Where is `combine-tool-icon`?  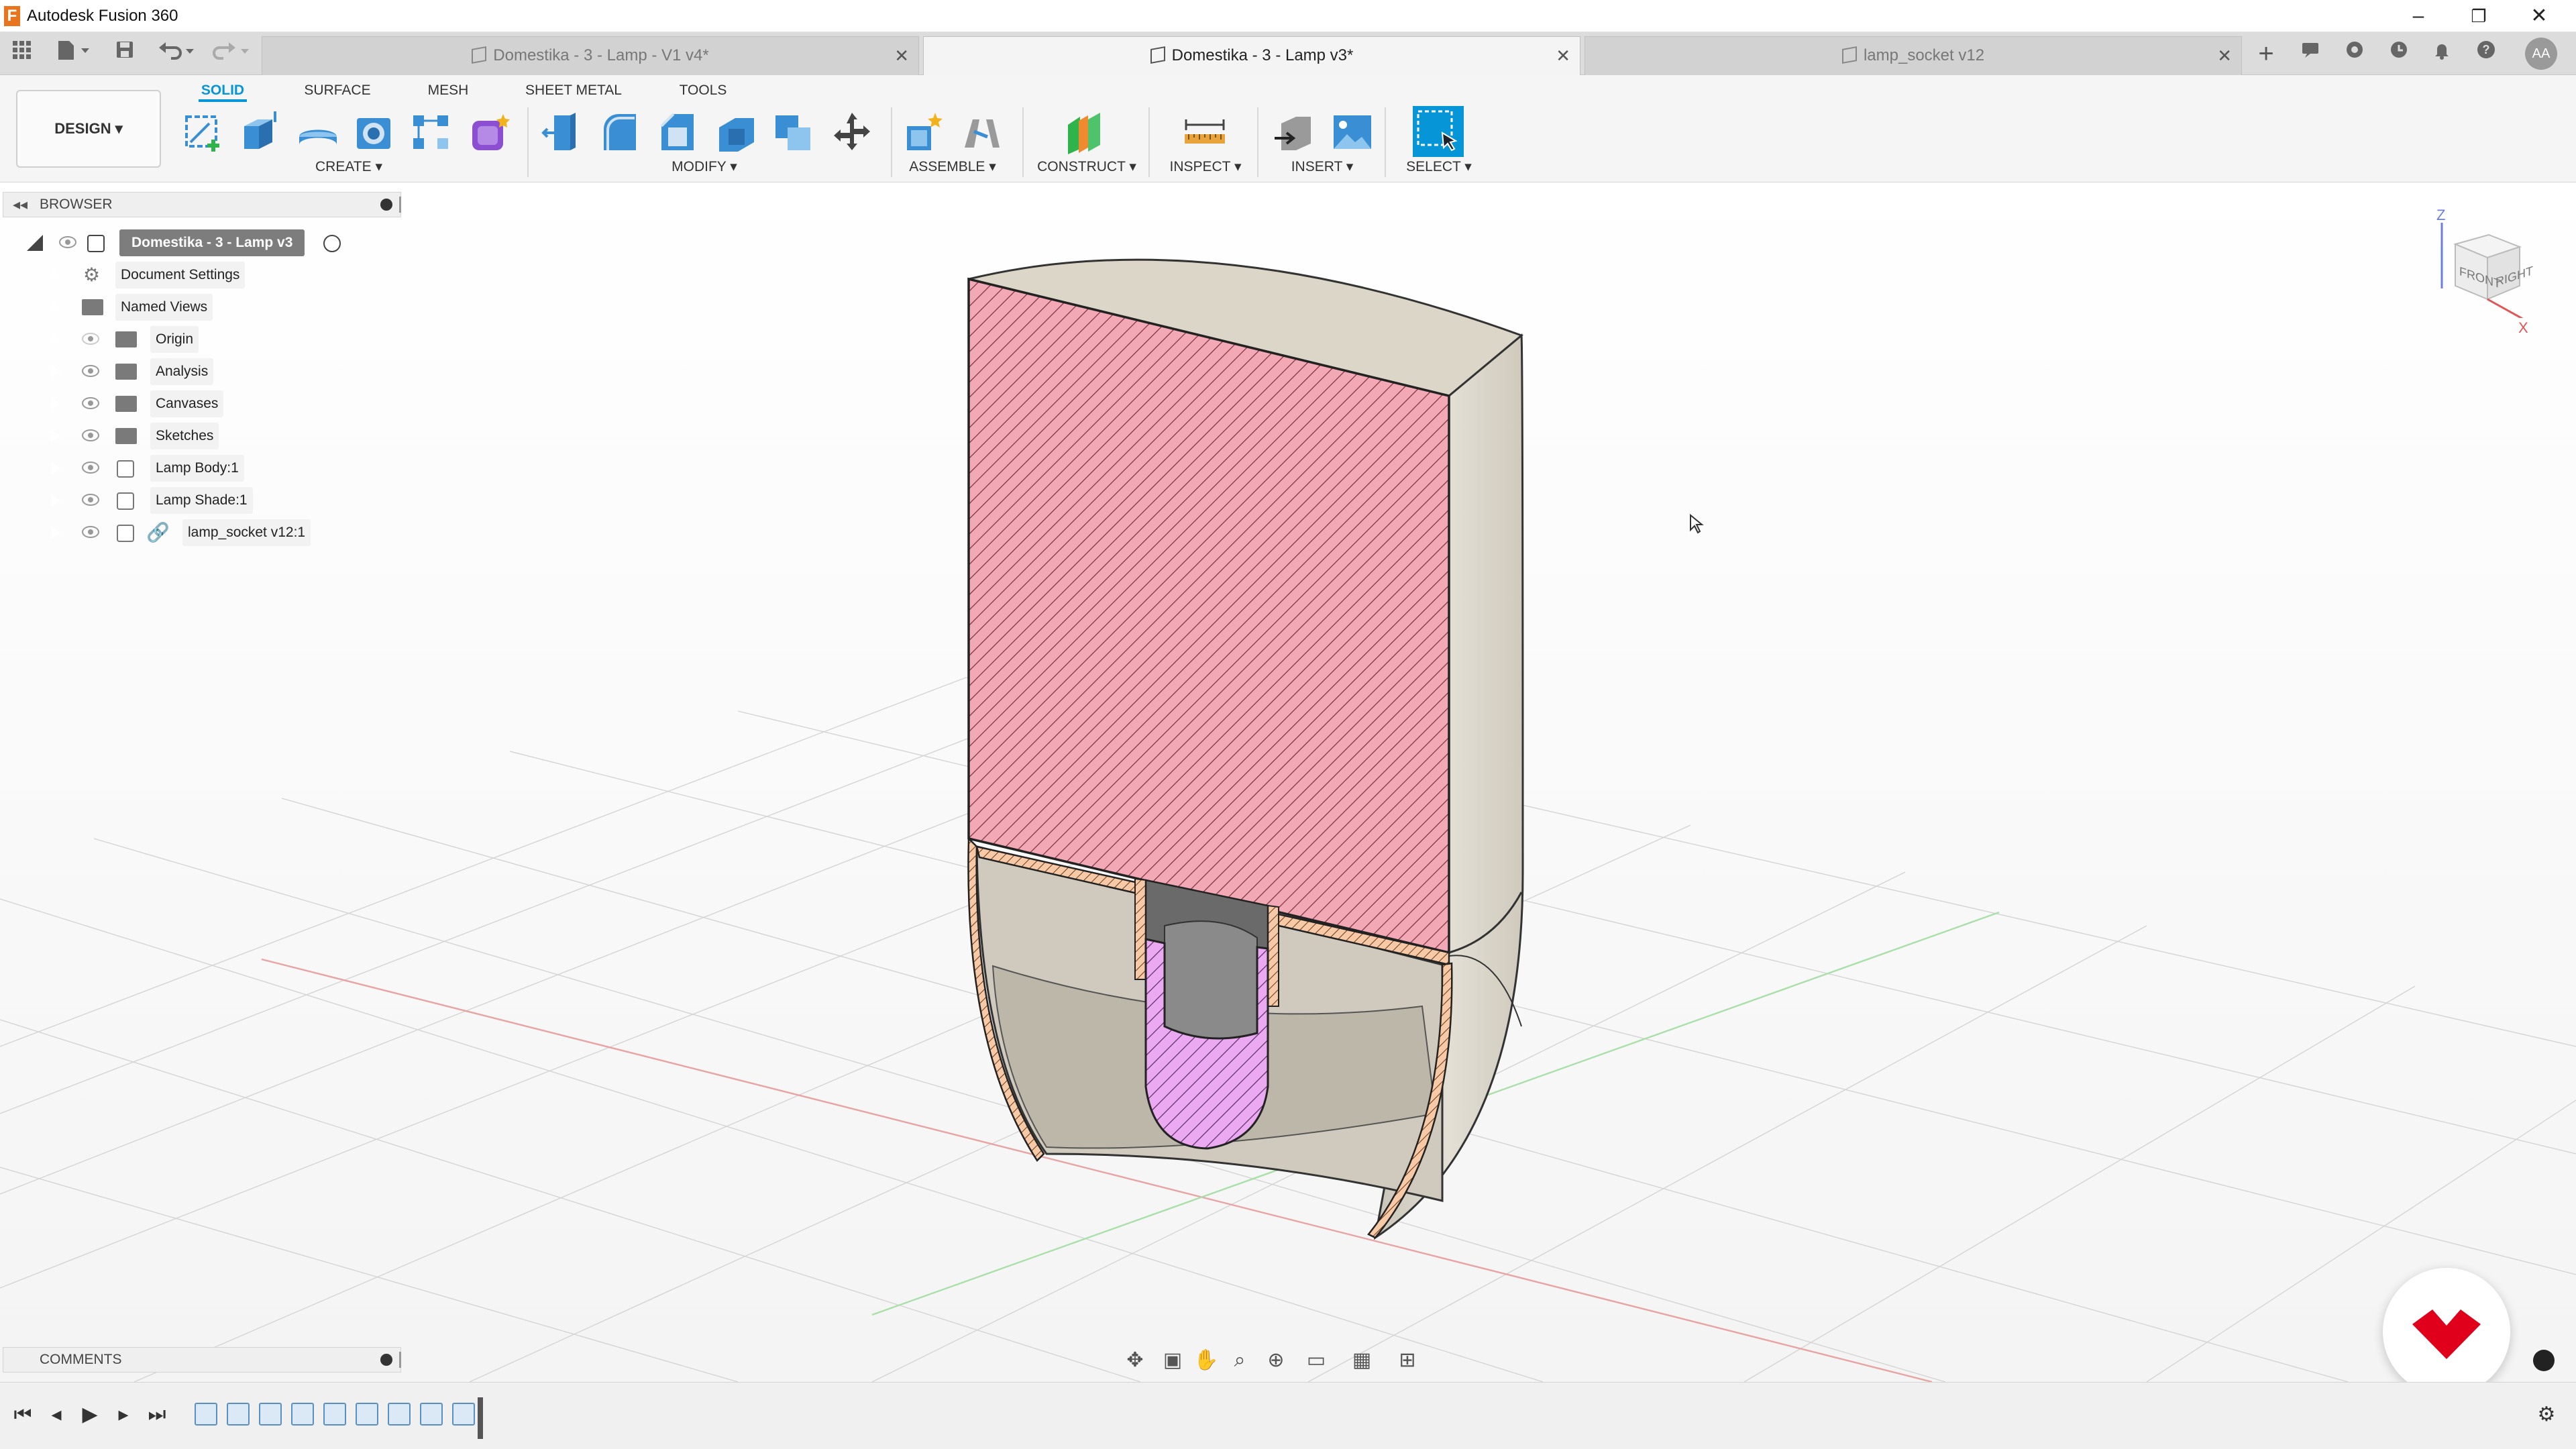
combine-tool-icon is located at coordinates (794, 133).